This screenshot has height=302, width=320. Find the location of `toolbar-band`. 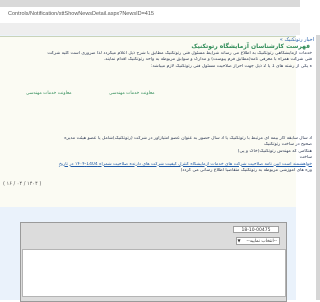

toolbar-band is located at coordinates (150, 29).